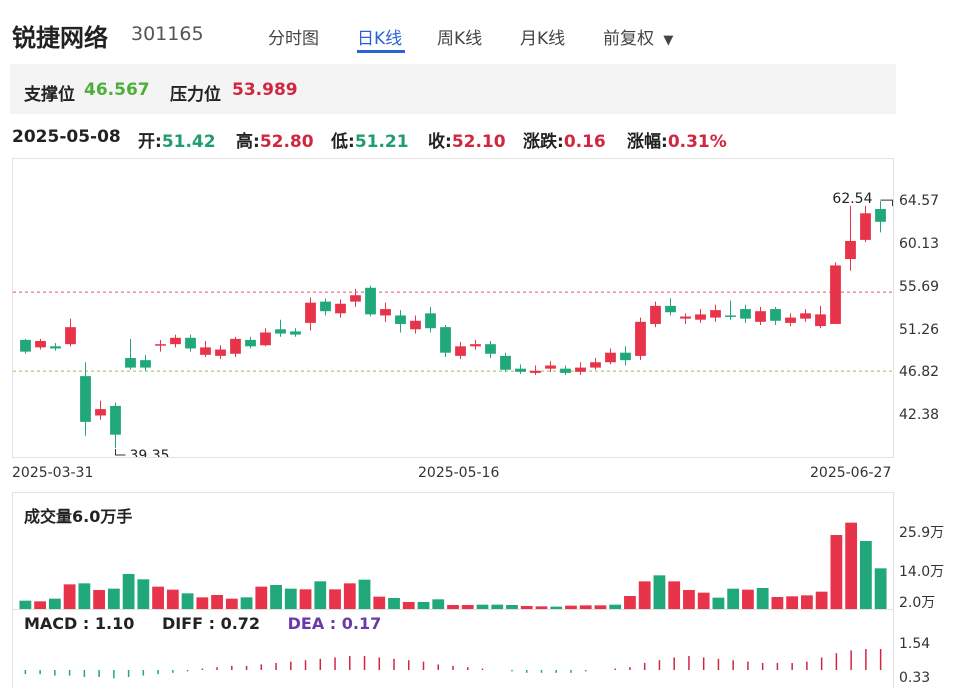  What do you see at coordinates (293, 36) in the screenshot?
I see `tab-intraday: 分时图` at bounding box center [293, 36].